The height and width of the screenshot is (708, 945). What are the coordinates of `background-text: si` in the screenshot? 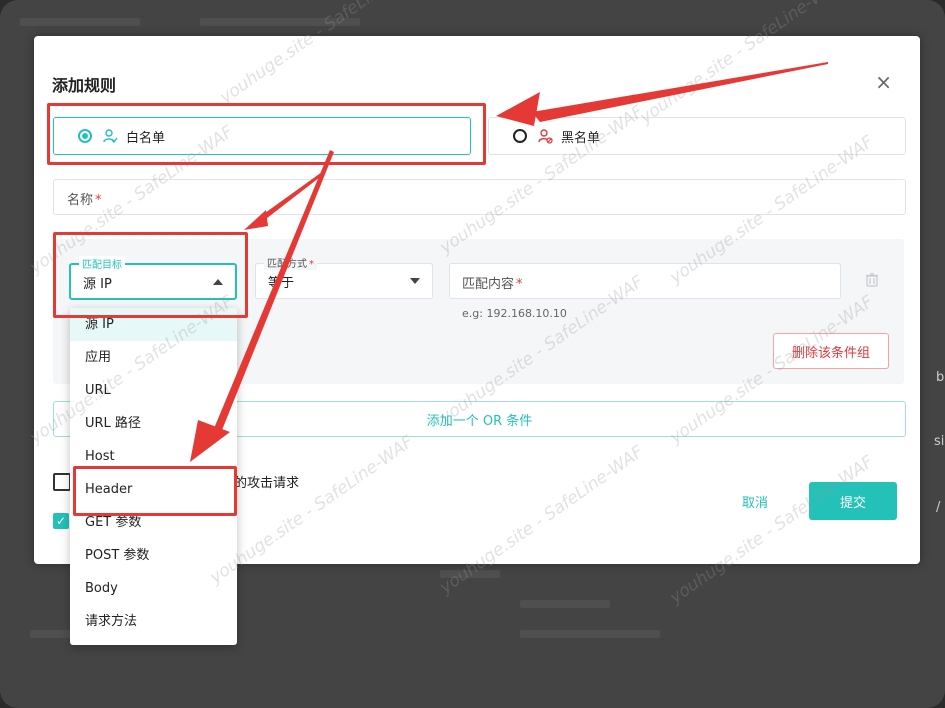 It's located at (939, 441).